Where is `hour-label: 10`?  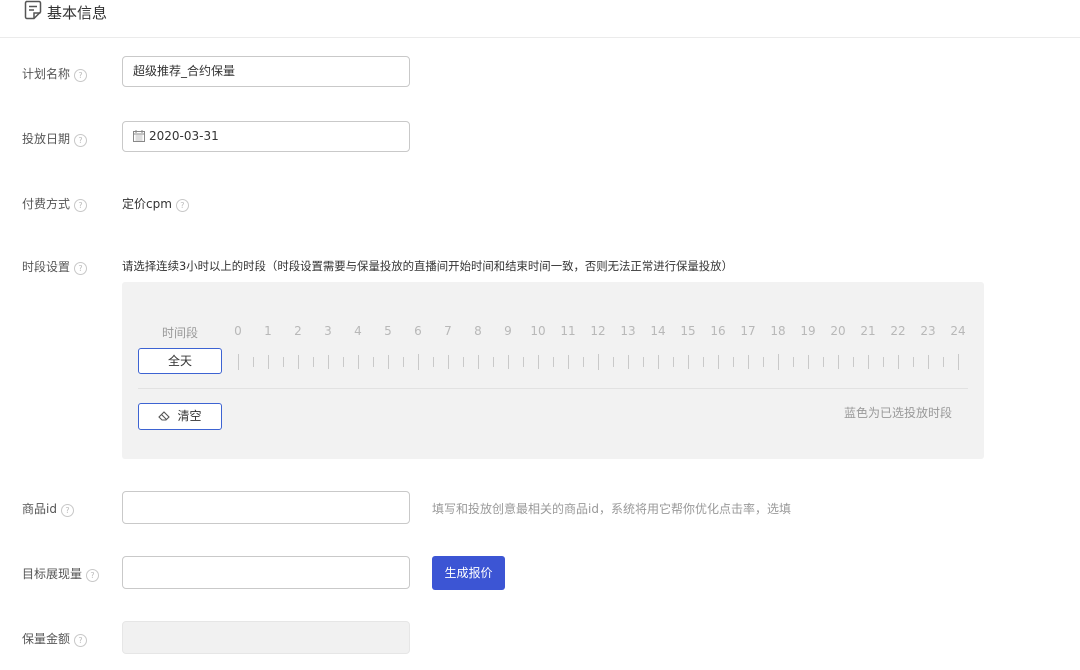 hour-label: 10 is located at coordinates (538, 331).